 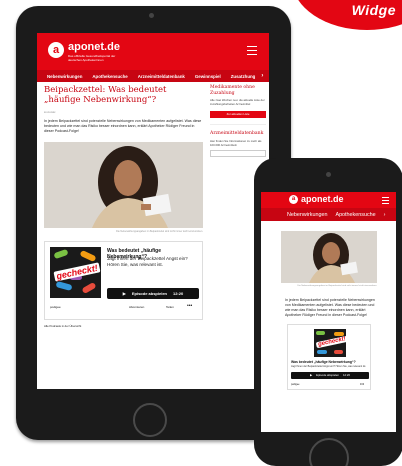 What do you see at coordinates (232, 90) in the screenshot?
I see `sidebar-heading-zuzahlung: Medikamente ohne Zuzahlung` at bounding box center [232, 90].